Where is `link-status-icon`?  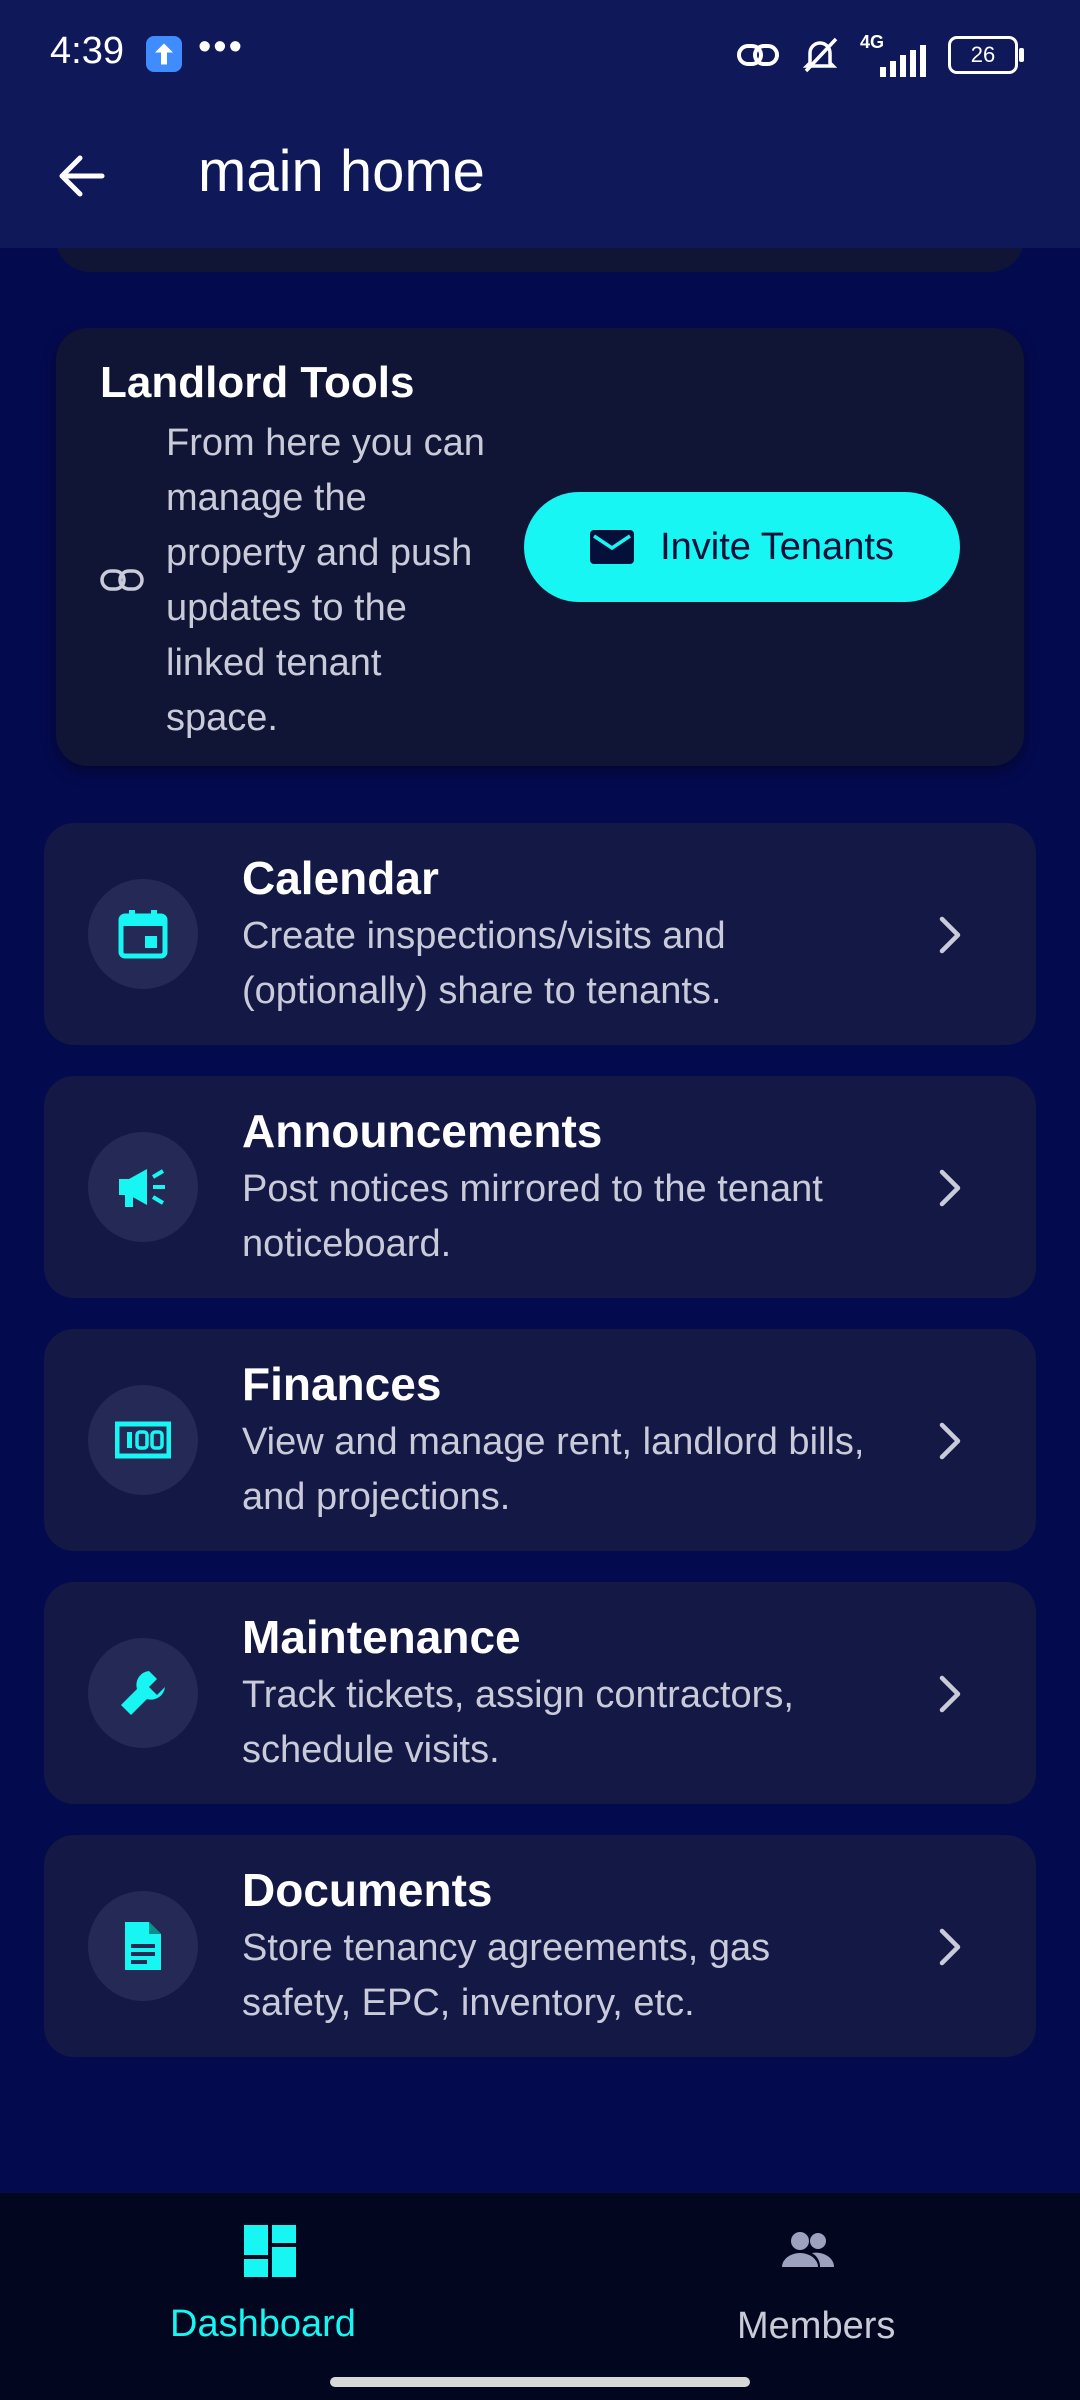 link-status-icon is located at coordinates (758, 55).